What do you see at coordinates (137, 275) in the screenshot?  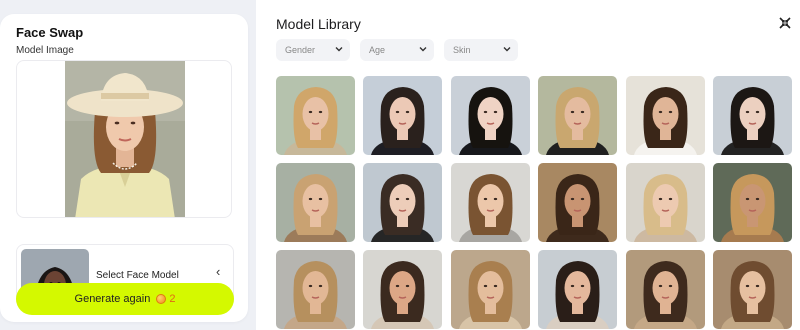 I see `select-face-model-label: Select Face Model` at bounding box center [137, 275].